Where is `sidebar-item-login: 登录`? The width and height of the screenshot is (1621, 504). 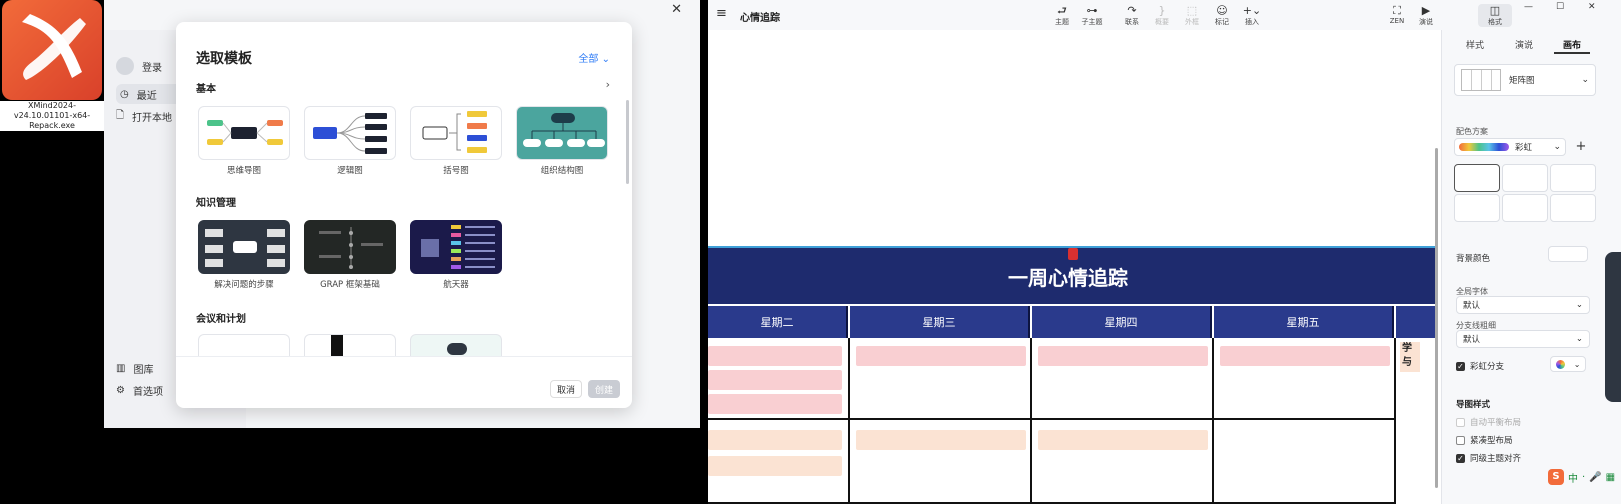
sidebar-item-login: 登录 is located at coordinates (139, 66).